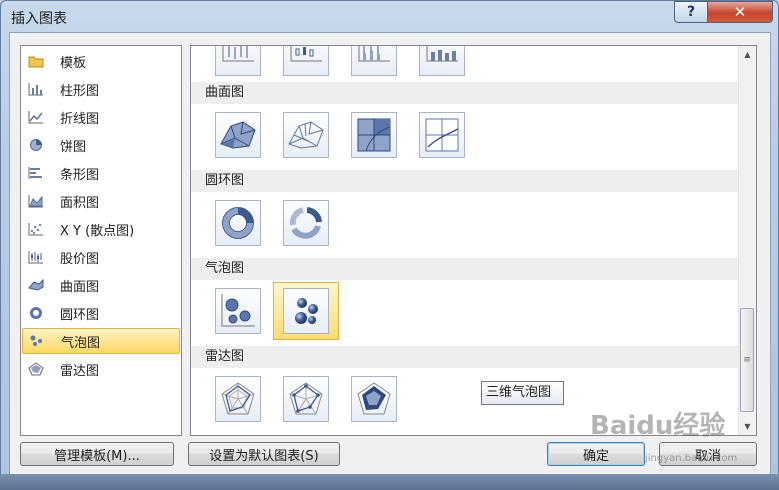  Describe the element at coordinates (238, 399) in the screenshot. I see `thumb-radar` at that location.